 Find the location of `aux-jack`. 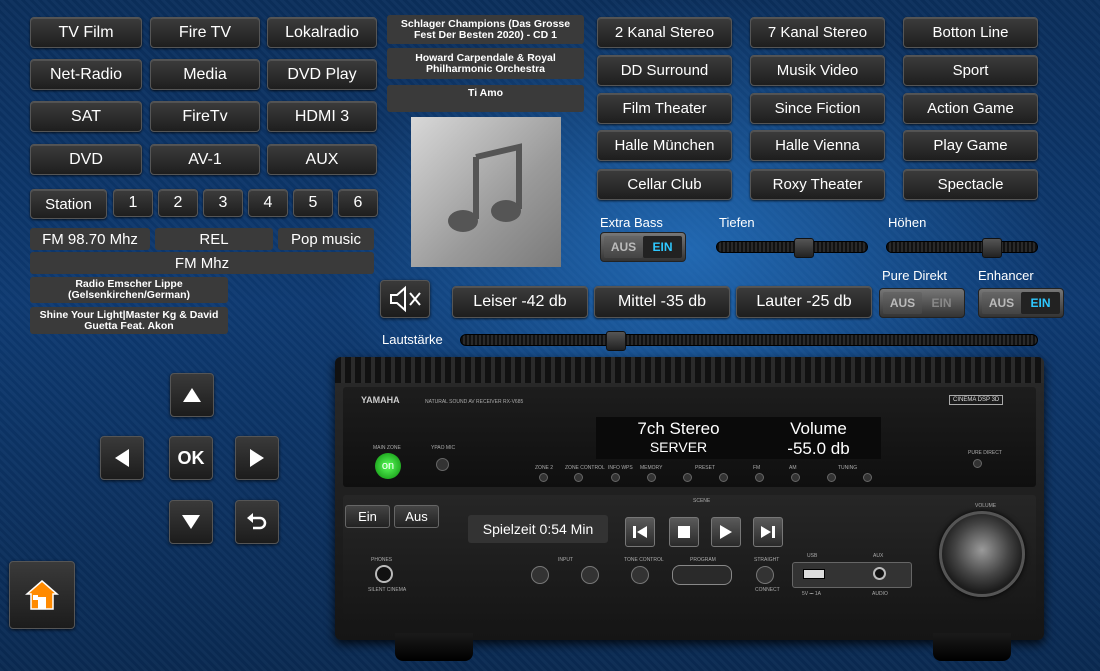

aux-jack is located at coordinates (879, 573).